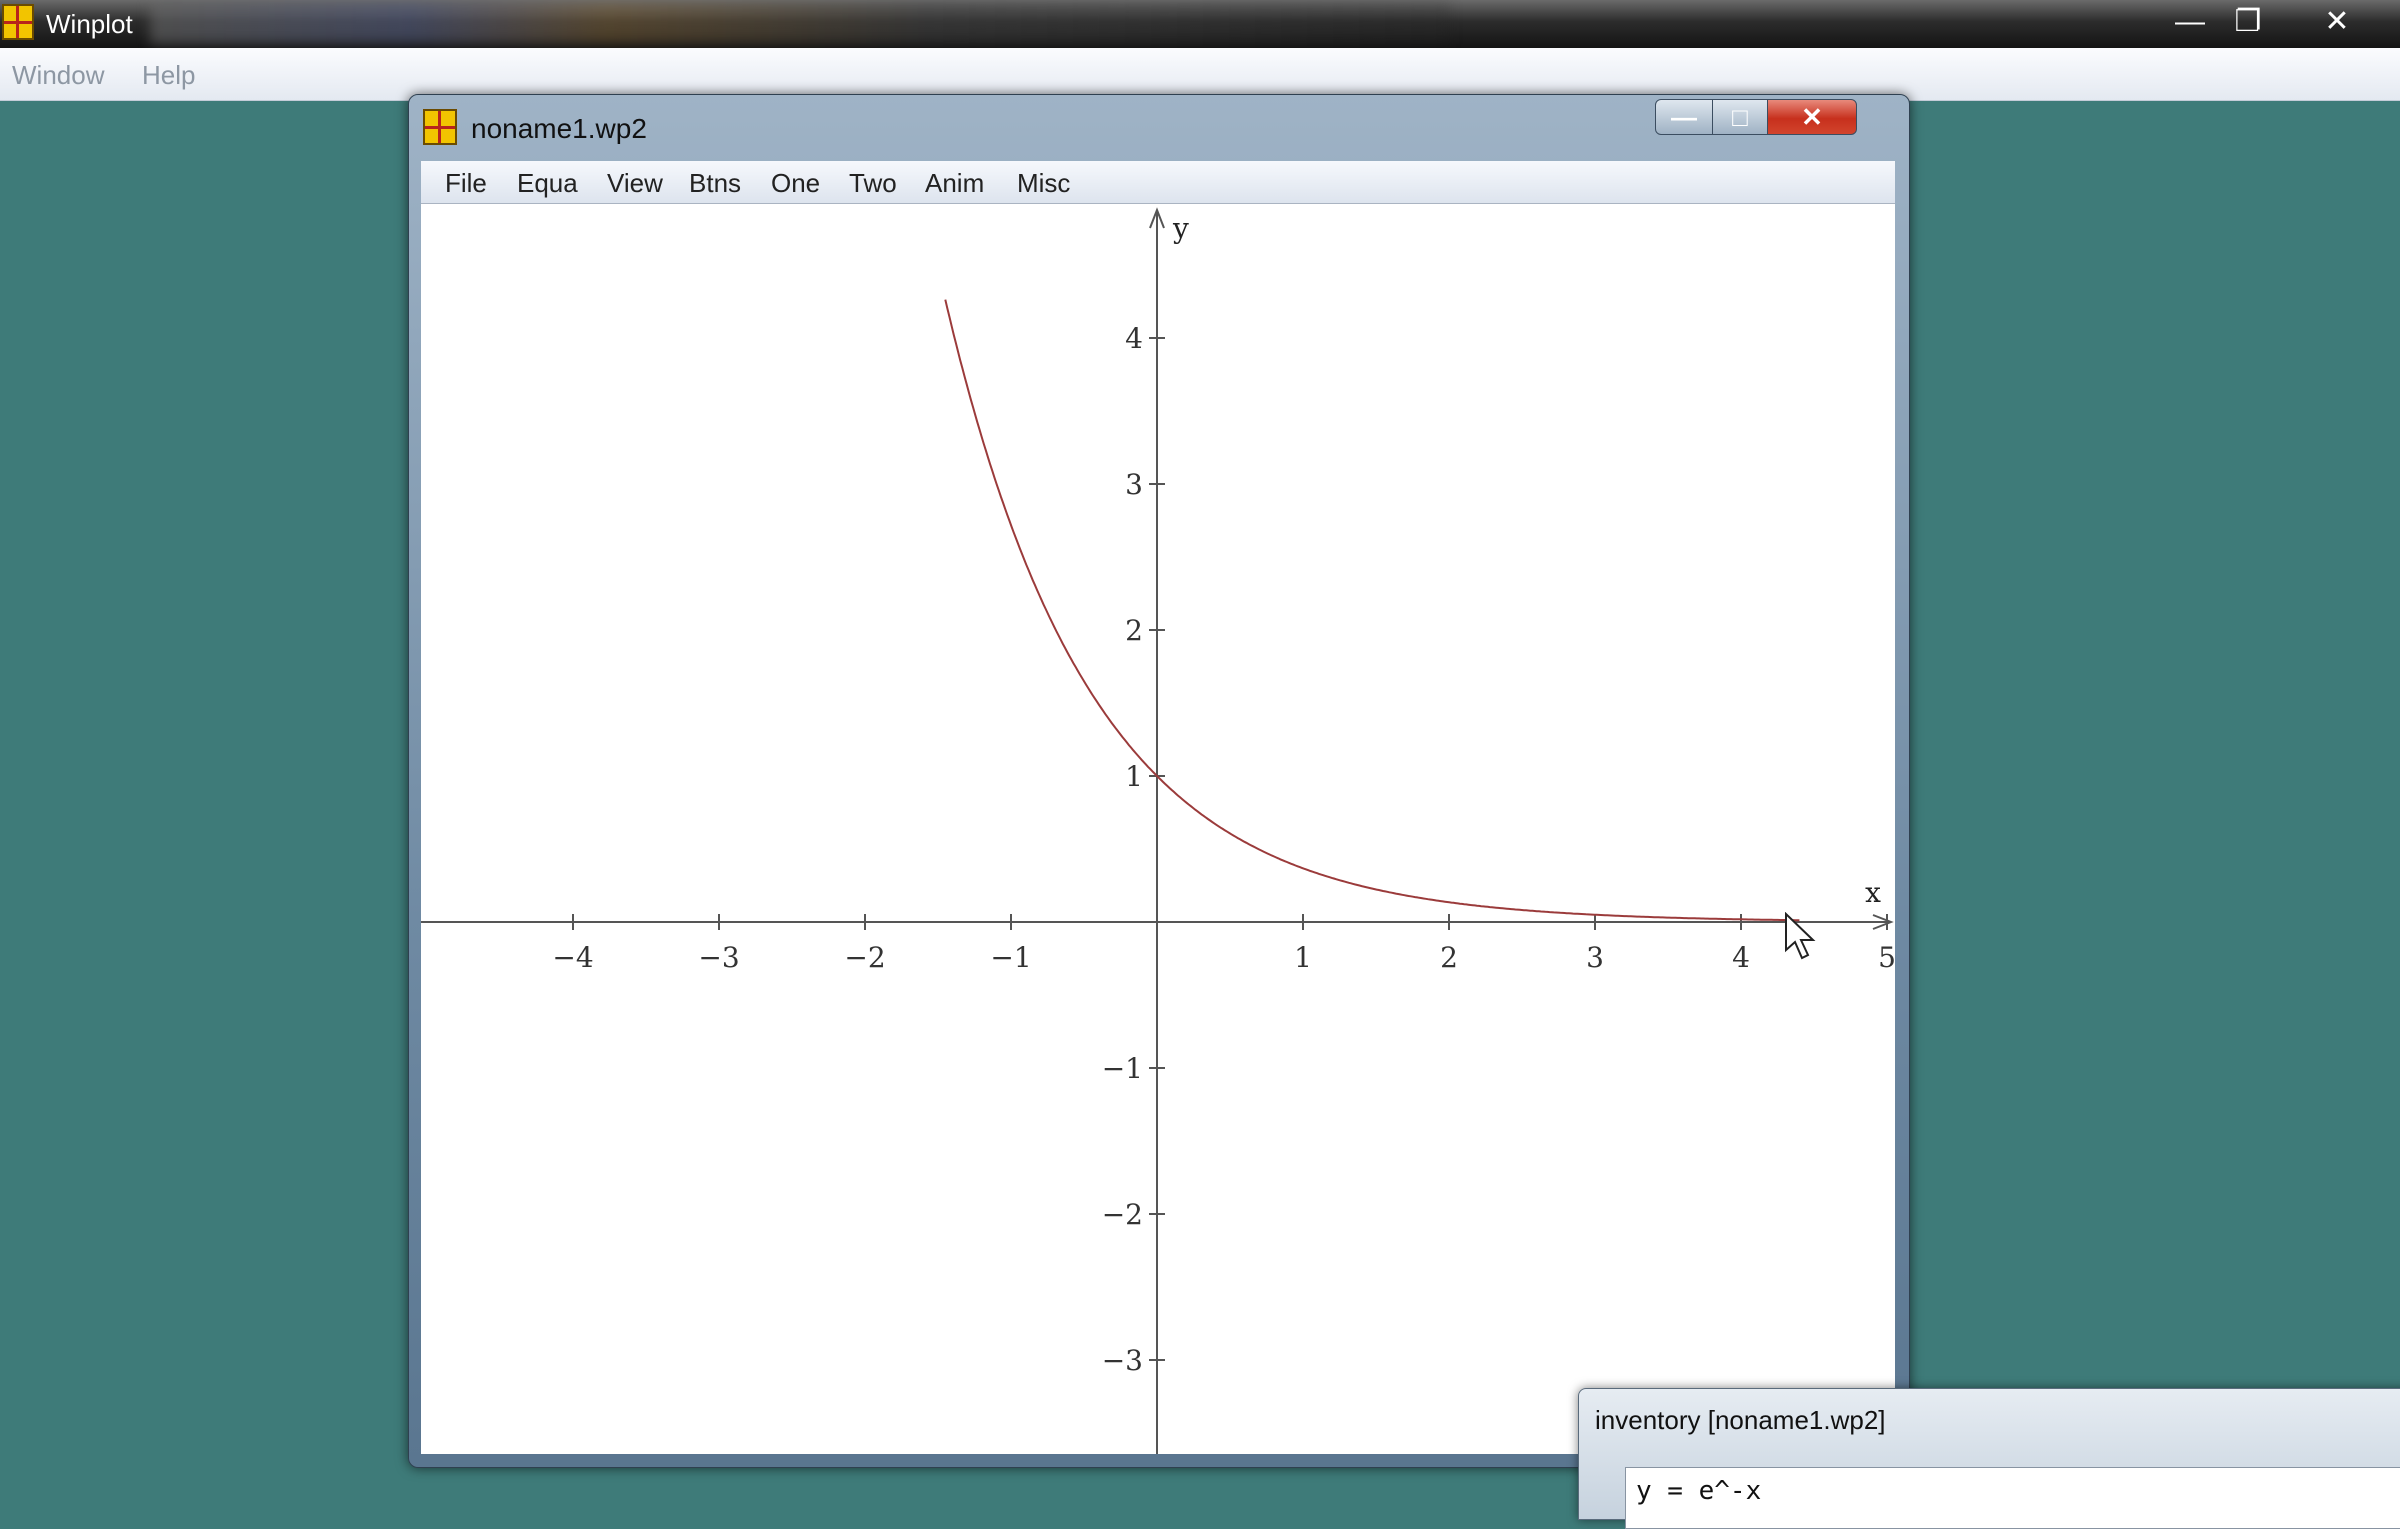  I want to click on app-minimize-button: —, so click(2190, 22).